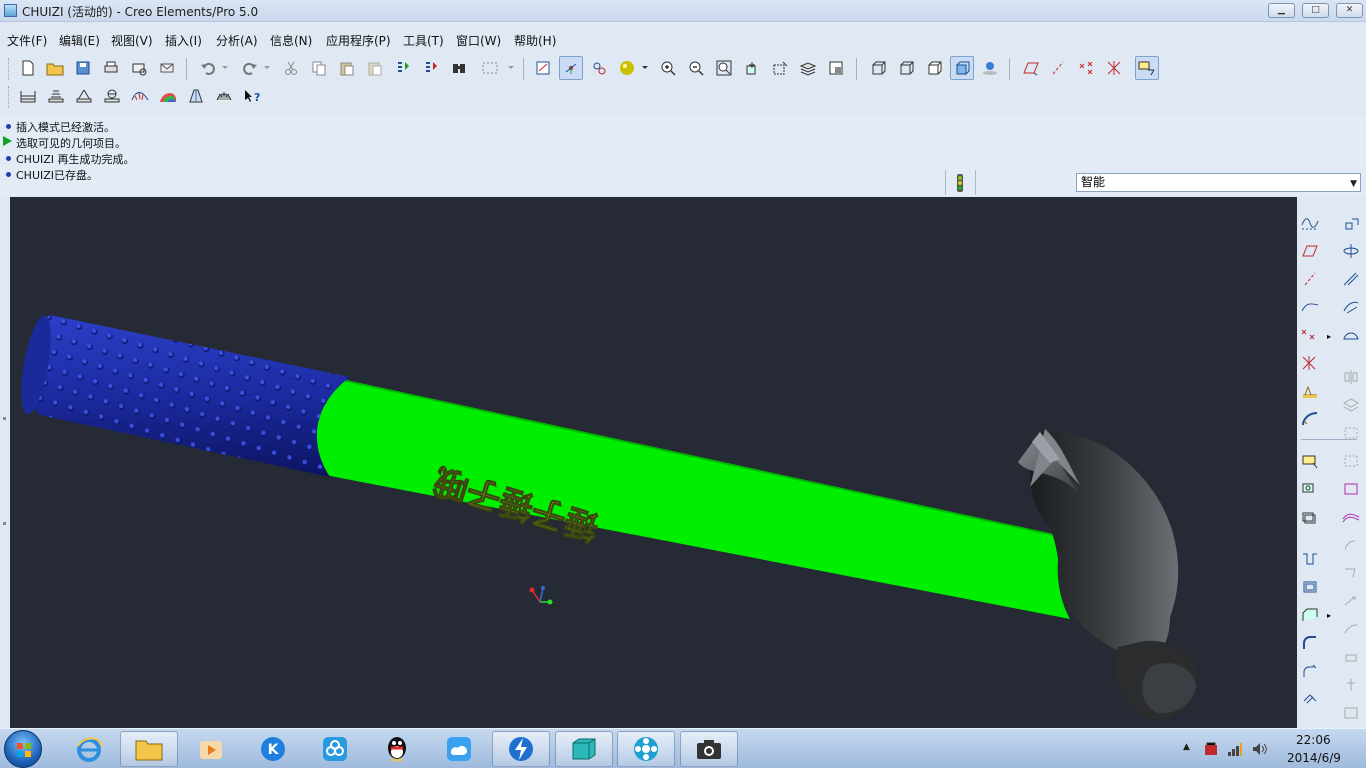 The image size is (1366, 768). Describe the element at coordinates (1218, 182) in the screenshot. I see `selection-filter-select: 智能 ▼` at that location.